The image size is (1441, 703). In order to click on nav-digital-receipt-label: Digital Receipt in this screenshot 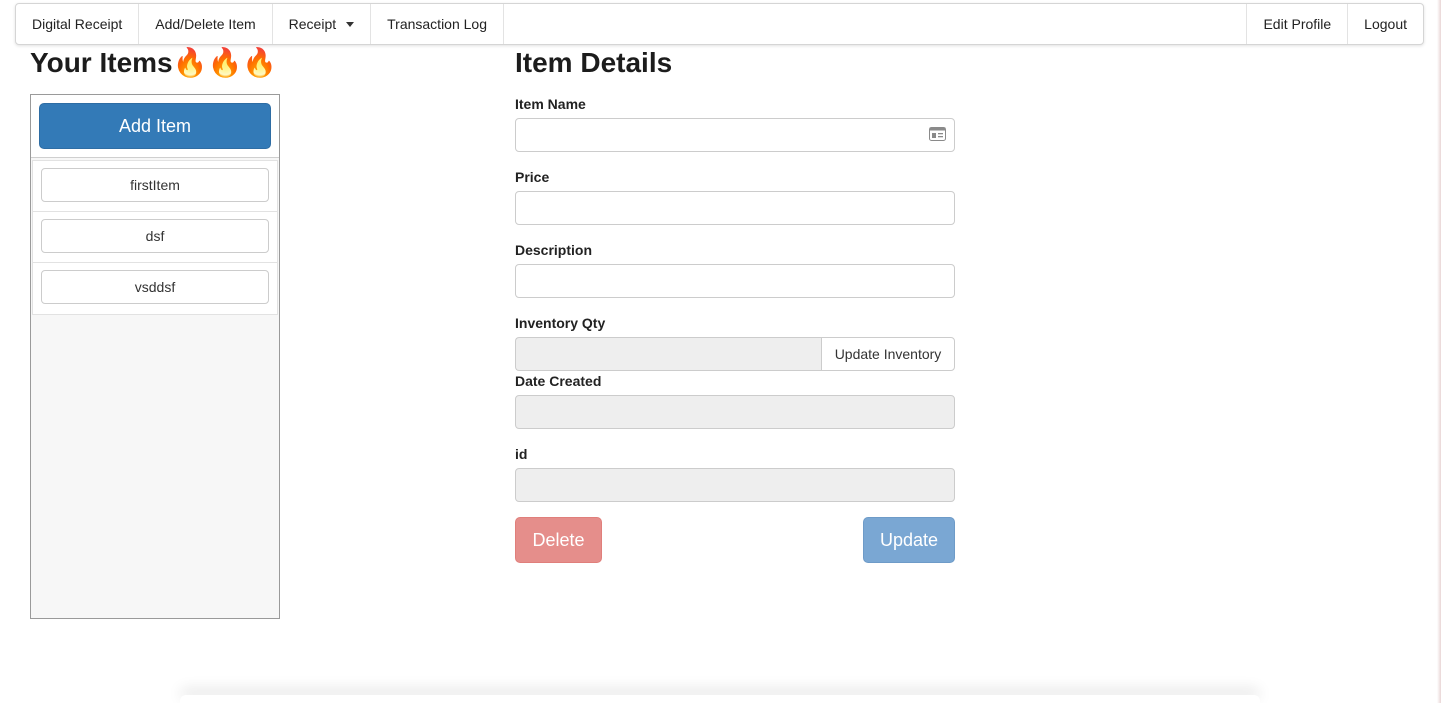, I will do `click(77, 24)`.